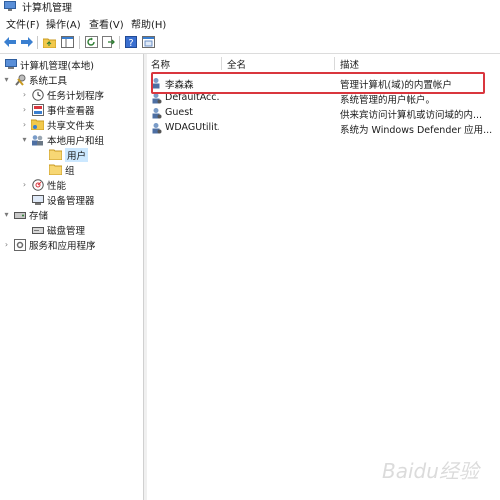 This screenshot has height=500, width=500. What do you see at coordinates (63, 154) in the screenshot?
I see `tree-item-users: 用户` at bounding box center [63, 154].